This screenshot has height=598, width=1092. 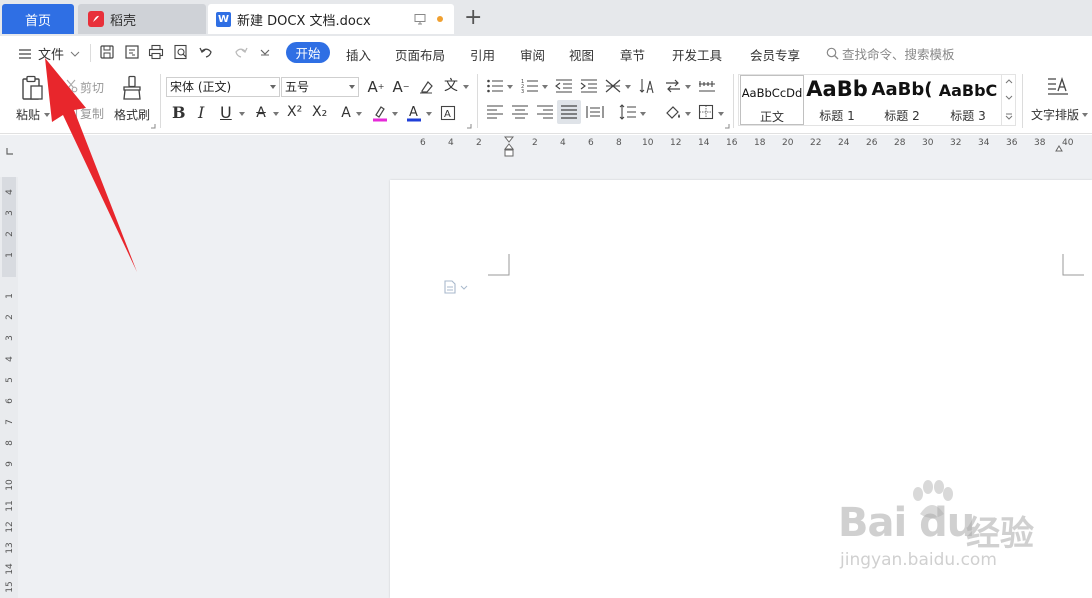 I want to click on font-launcher-icon, so click(x=469, y=126).